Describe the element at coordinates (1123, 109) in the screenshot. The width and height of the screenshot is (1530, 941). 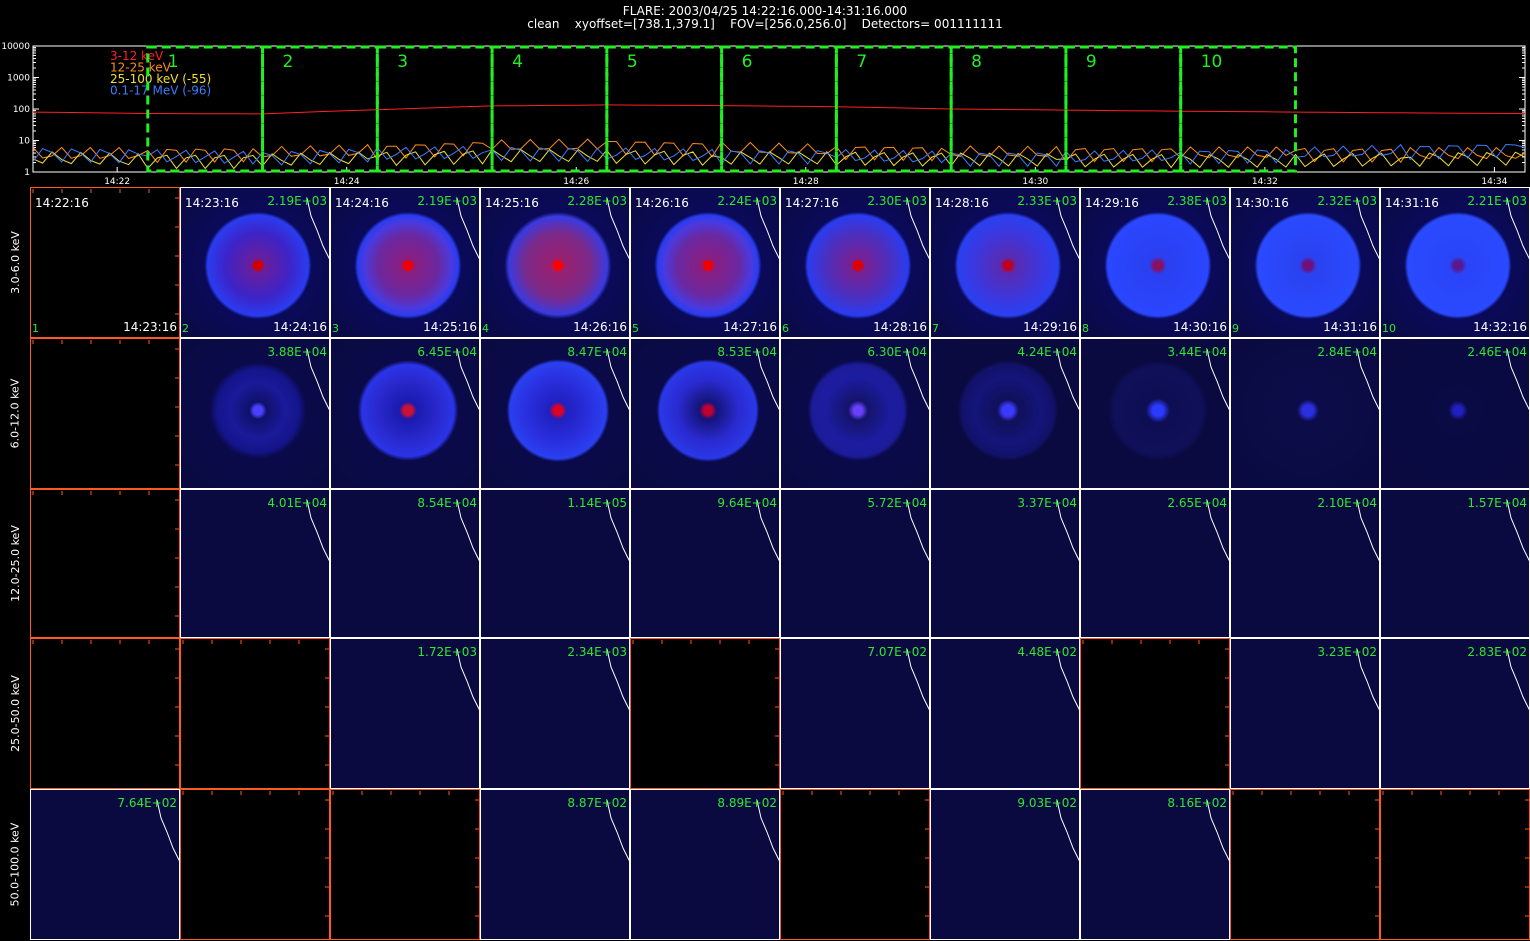
I see `interval-box` at that location.